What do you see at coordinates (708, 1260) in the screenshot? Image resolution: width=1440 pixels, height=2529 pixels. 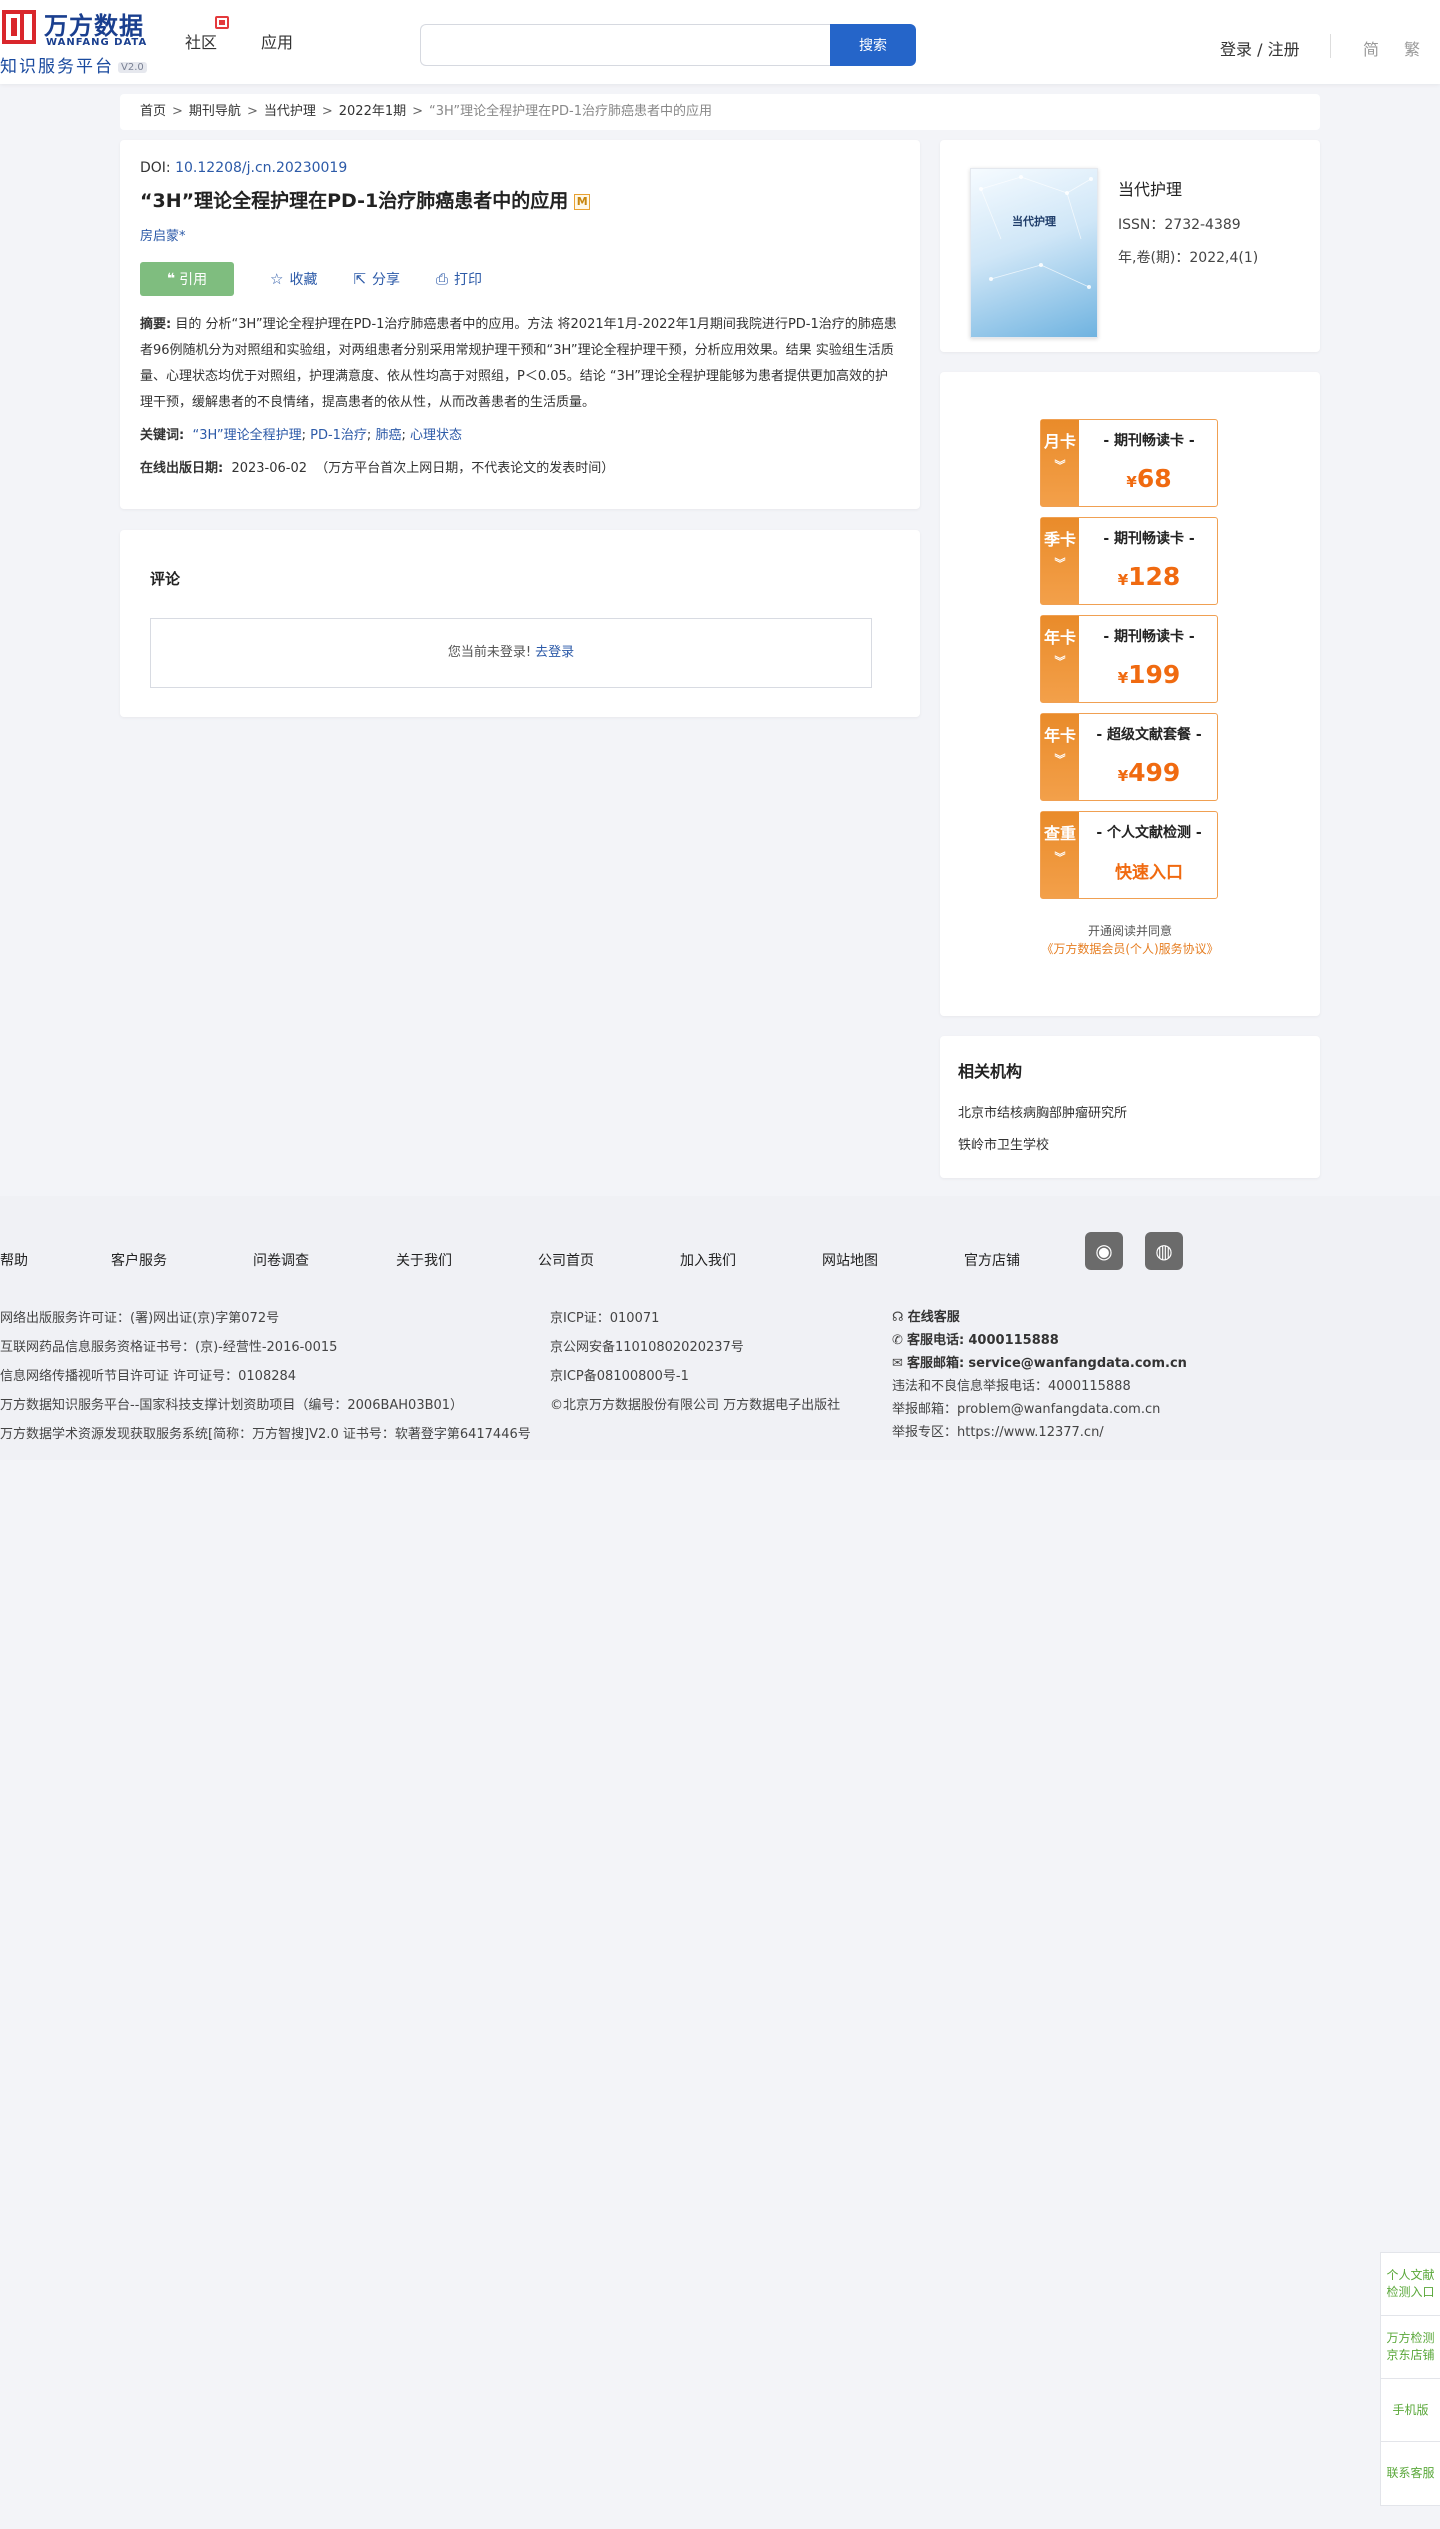 I see `footer-link-join: 加入我们` at bounding box center [708, 1260].